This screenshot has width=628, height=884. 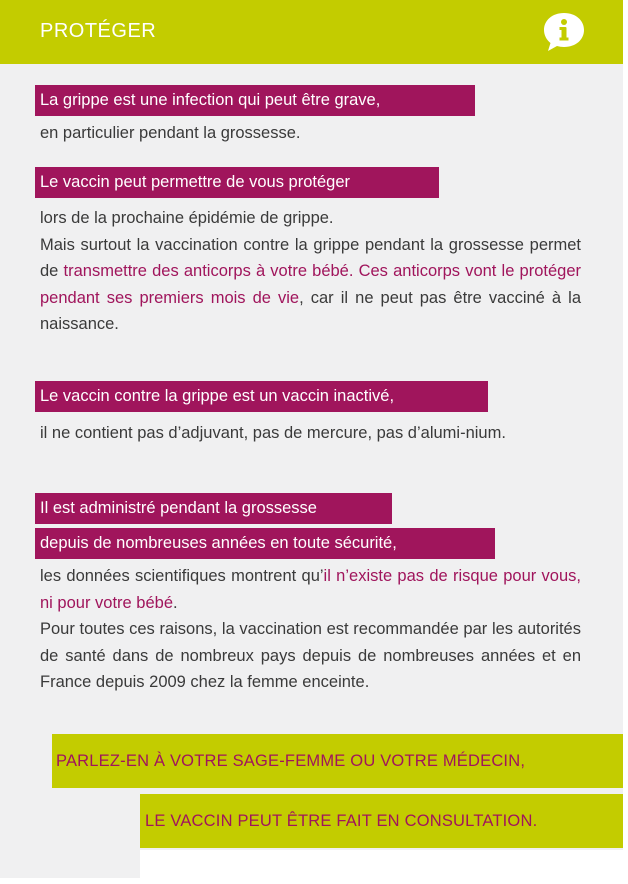 I want to click on paragraph-text: lors de la prochaine épidémie de grippe., so click(x=187, y=218).